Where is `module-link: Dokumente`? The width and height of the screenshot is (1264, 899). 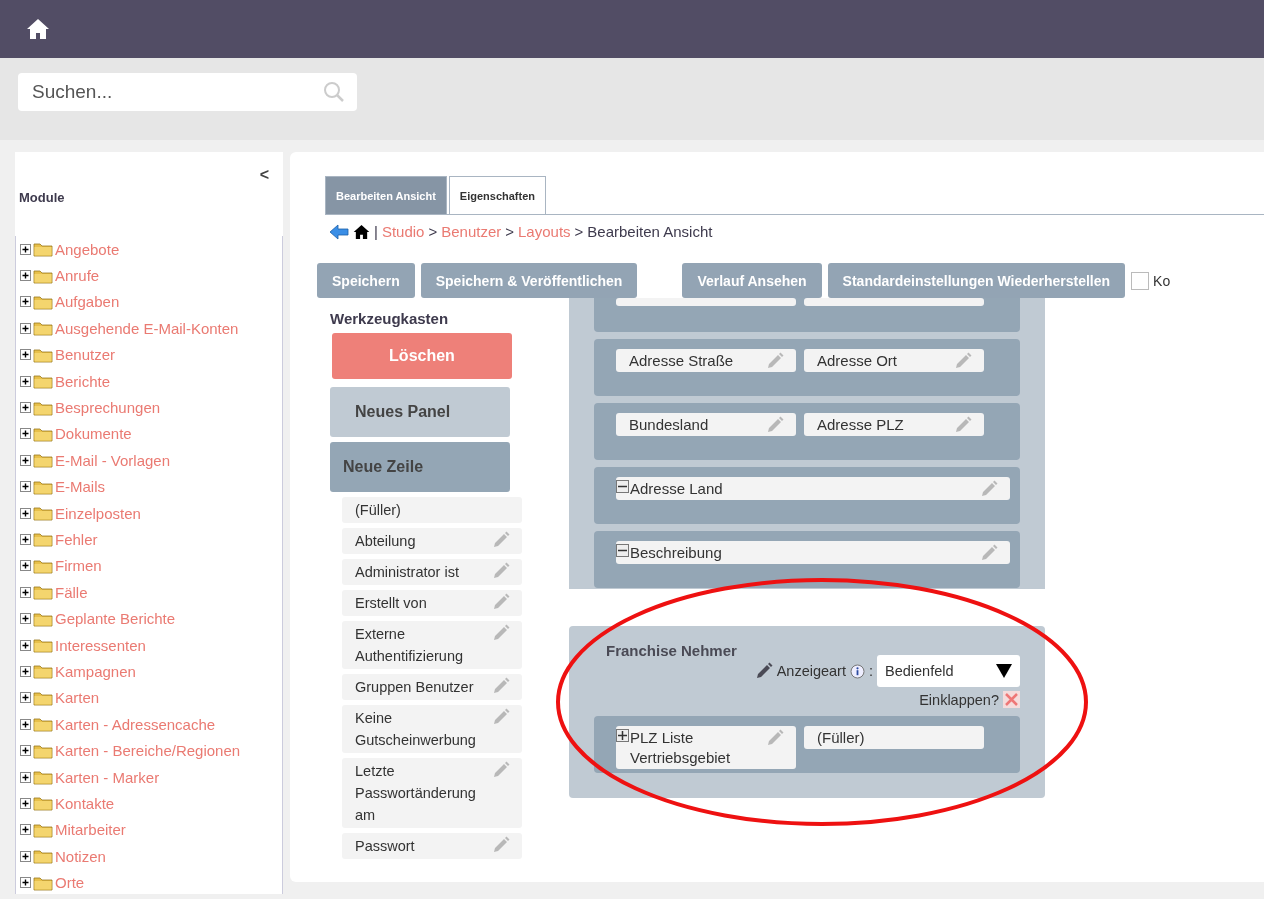
module-link: Dokumente is located at coordinates (93, 434).